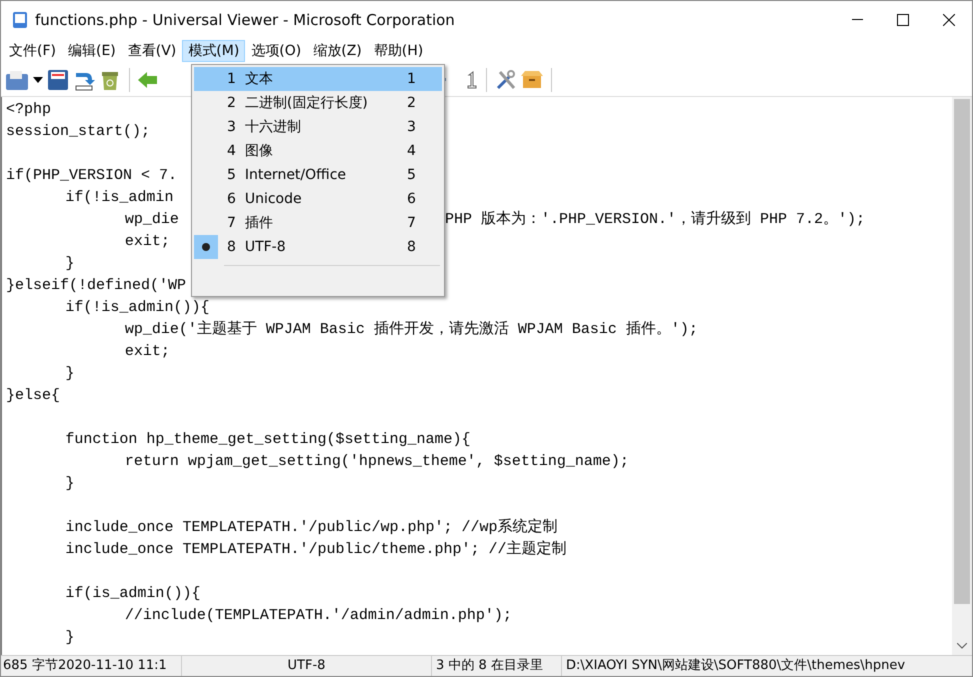 The width and height of the screenshot is (973, 677). Describe the element at coordinates (472, 79) in the screenshot. I see `one-icon` at that location.